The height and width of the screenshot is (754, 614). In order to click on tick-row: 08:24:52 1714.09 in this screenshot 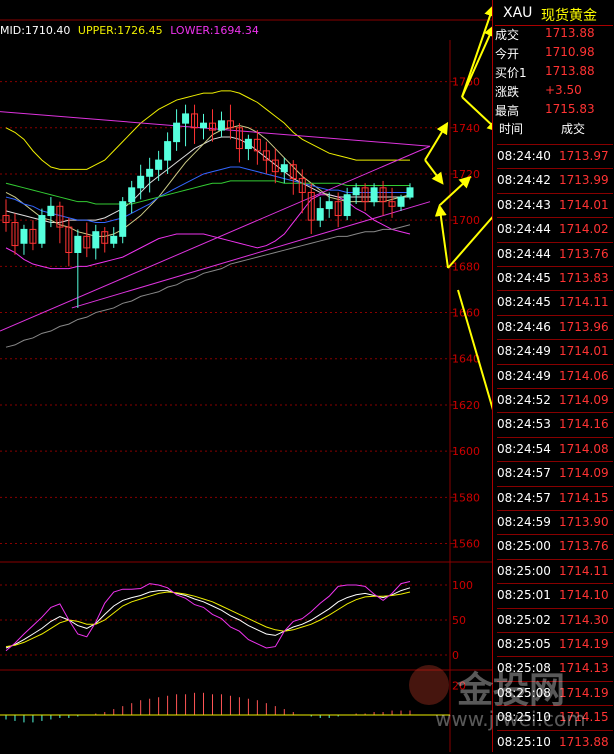, I will do `click(555, 400)`.